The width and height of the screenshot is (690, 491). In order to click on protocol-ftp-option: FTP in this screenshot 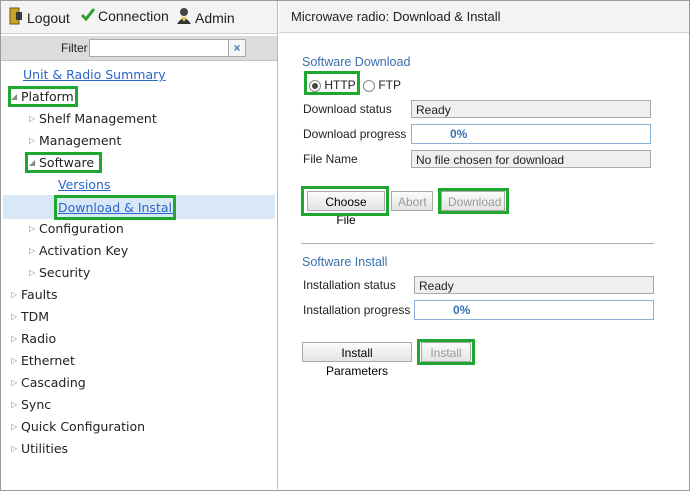, I will do `click(382, 85)`.